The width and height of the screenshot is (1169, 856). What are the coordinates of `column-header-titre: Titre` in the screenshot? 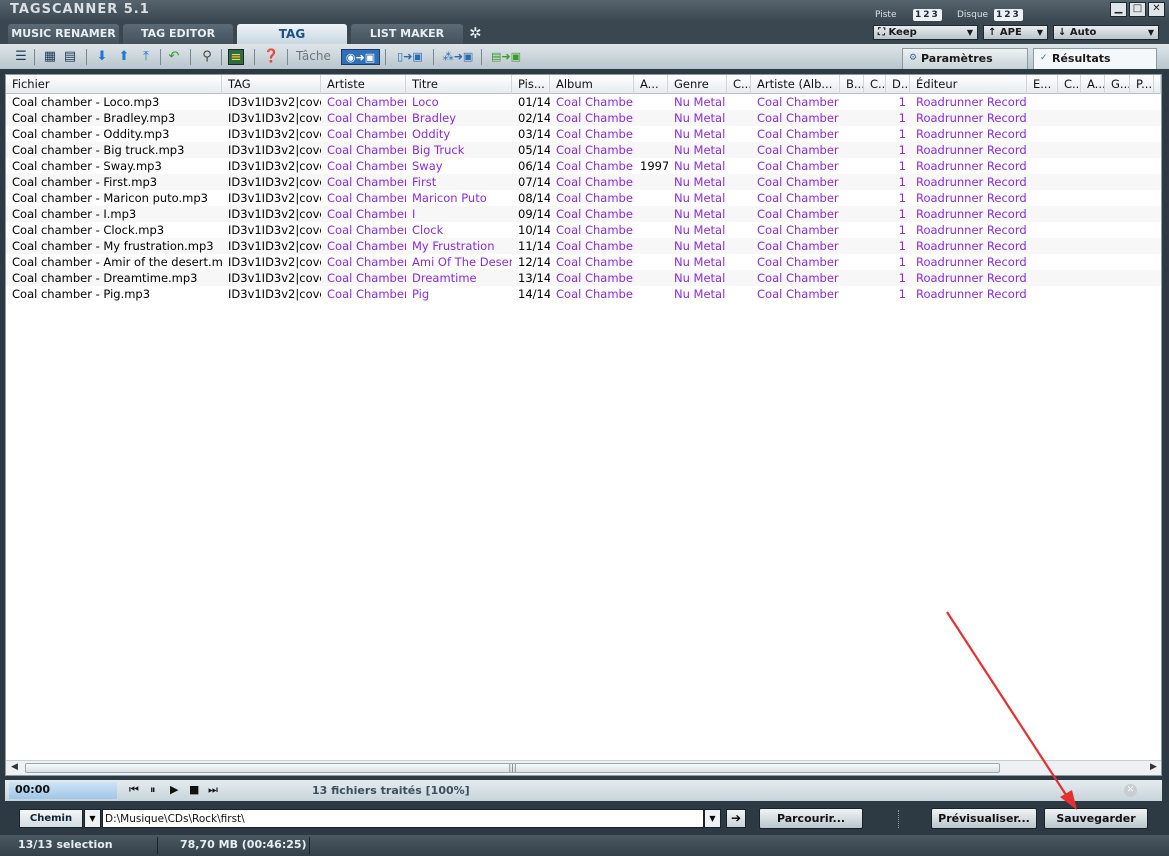 It's located at (459, 84).